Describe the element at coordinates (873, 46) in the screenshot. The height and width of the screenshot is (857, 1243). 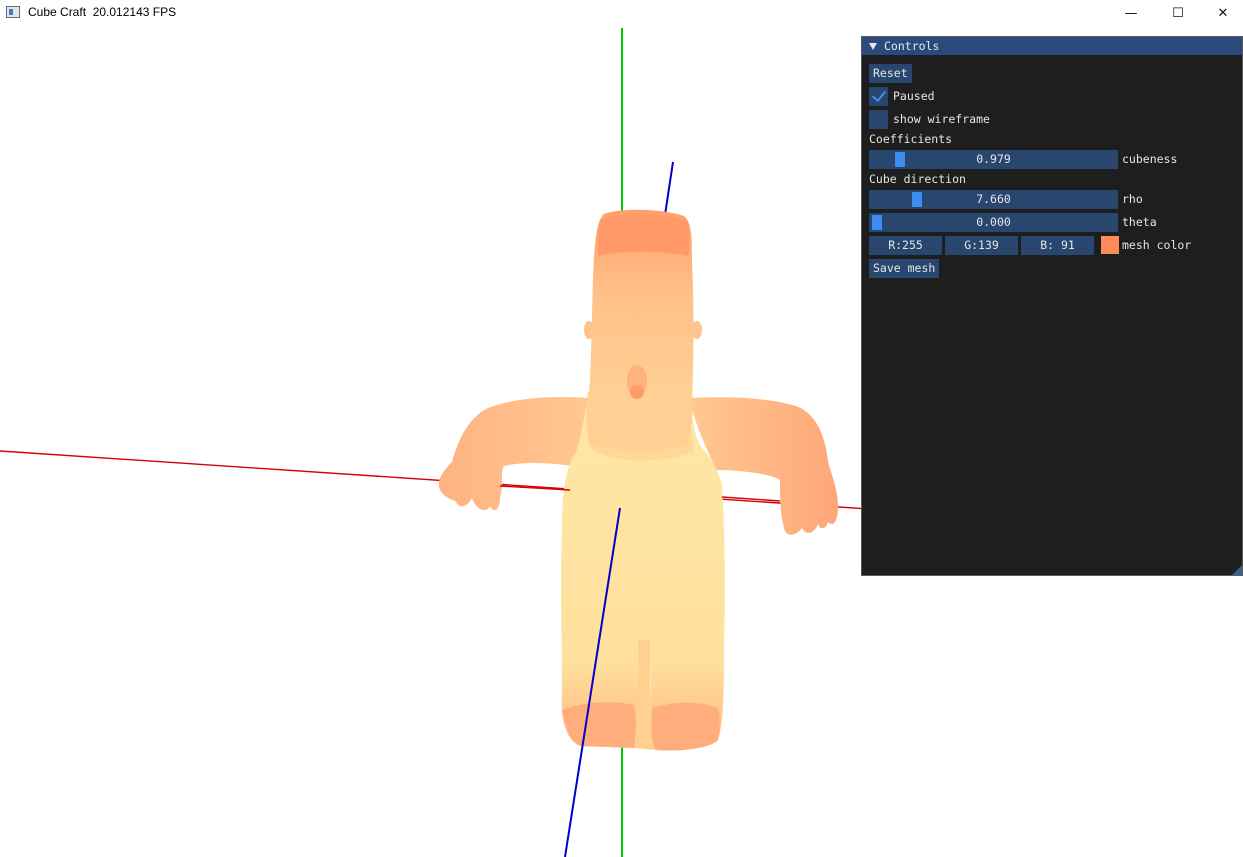
I see `collapse-arrow-icon` at that location.